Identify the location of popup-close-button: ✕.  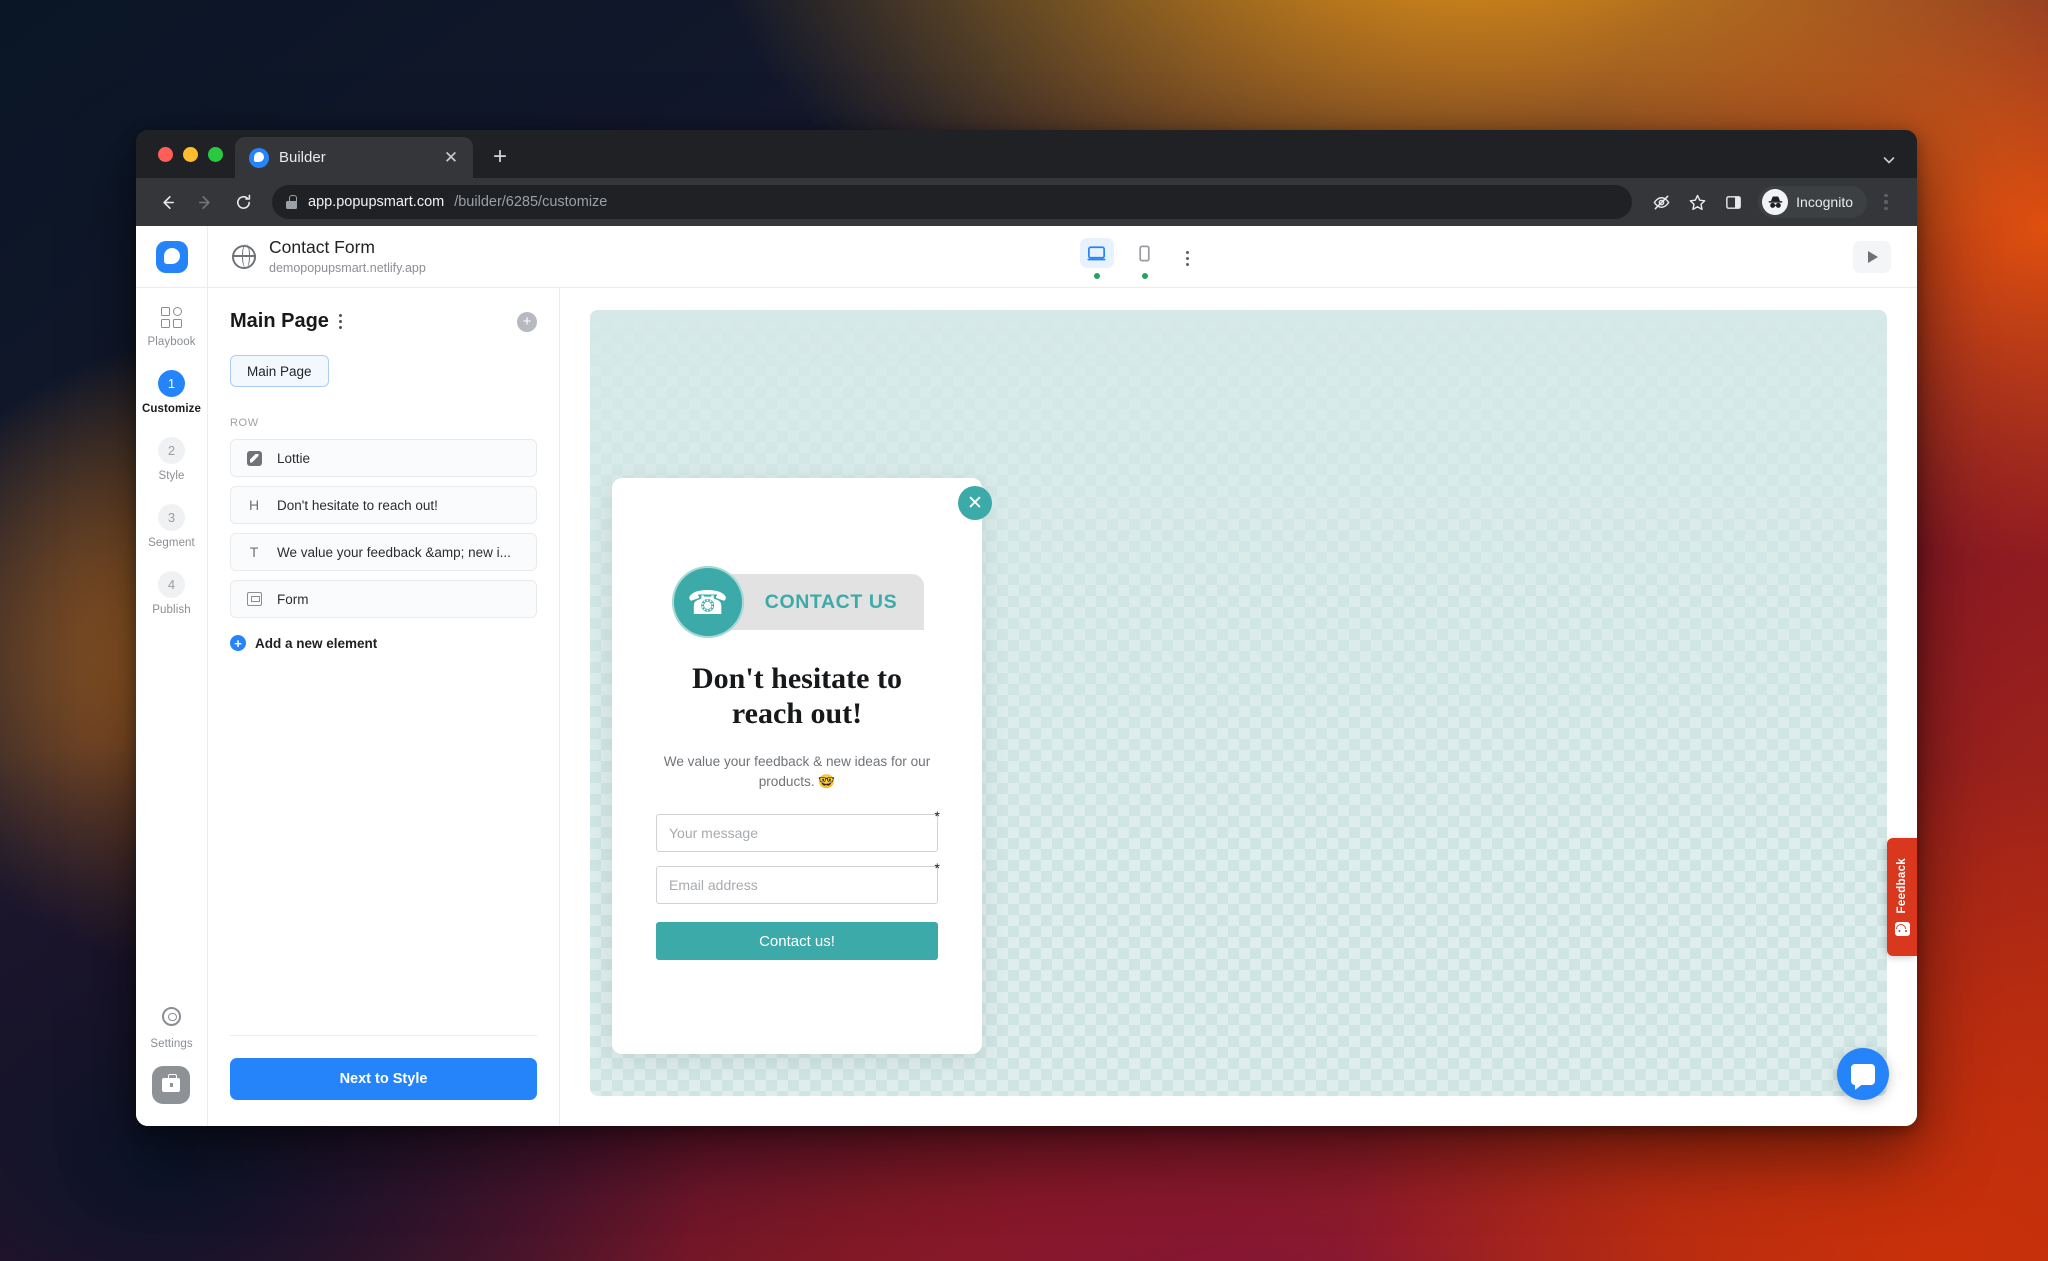
(975, 503).